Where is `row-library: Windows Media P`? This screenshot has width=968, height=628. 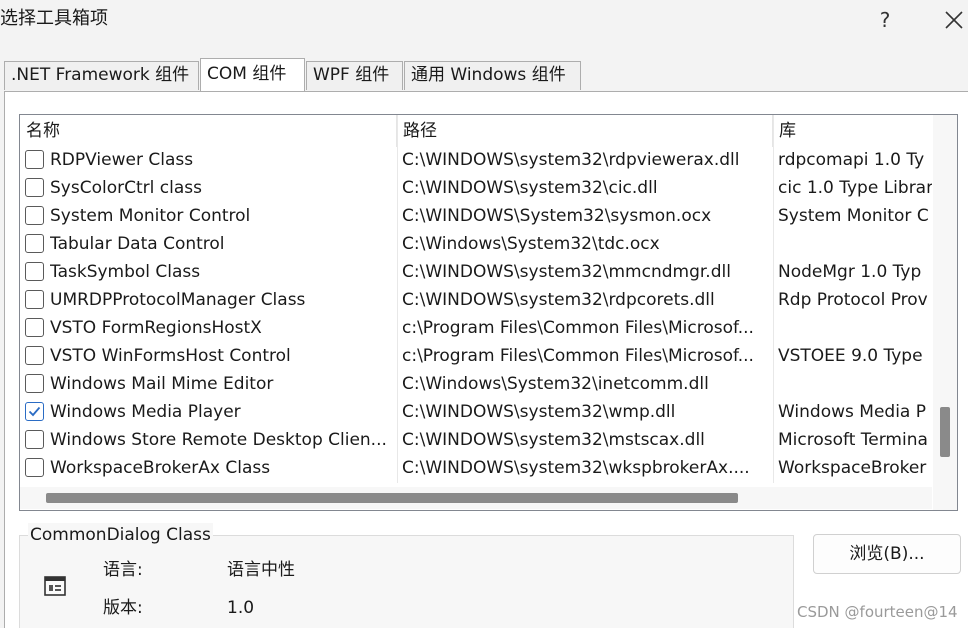
row-library: Windows Media P is located at coordinates (852, 412).